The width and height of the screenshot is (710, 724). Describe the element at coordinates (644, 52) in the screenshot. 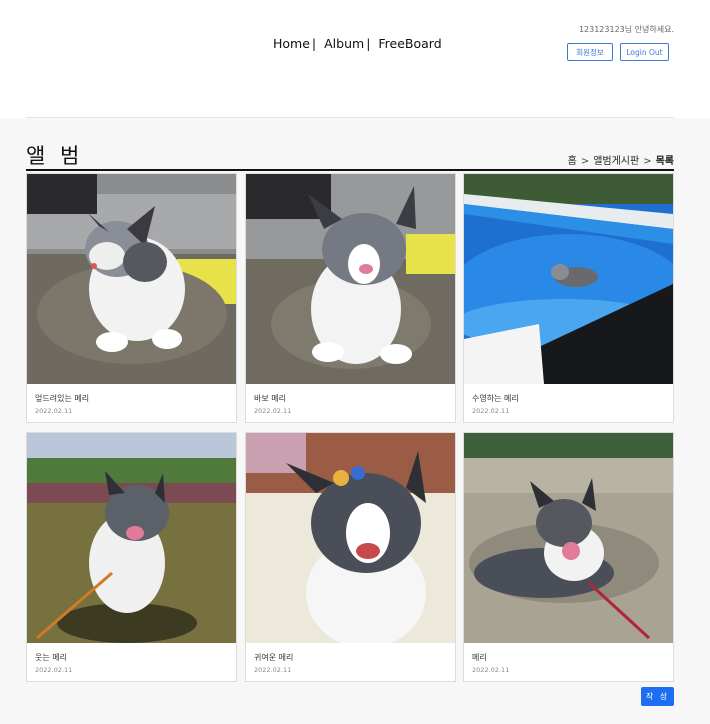

I see `logout-button: Login Out` at that location.